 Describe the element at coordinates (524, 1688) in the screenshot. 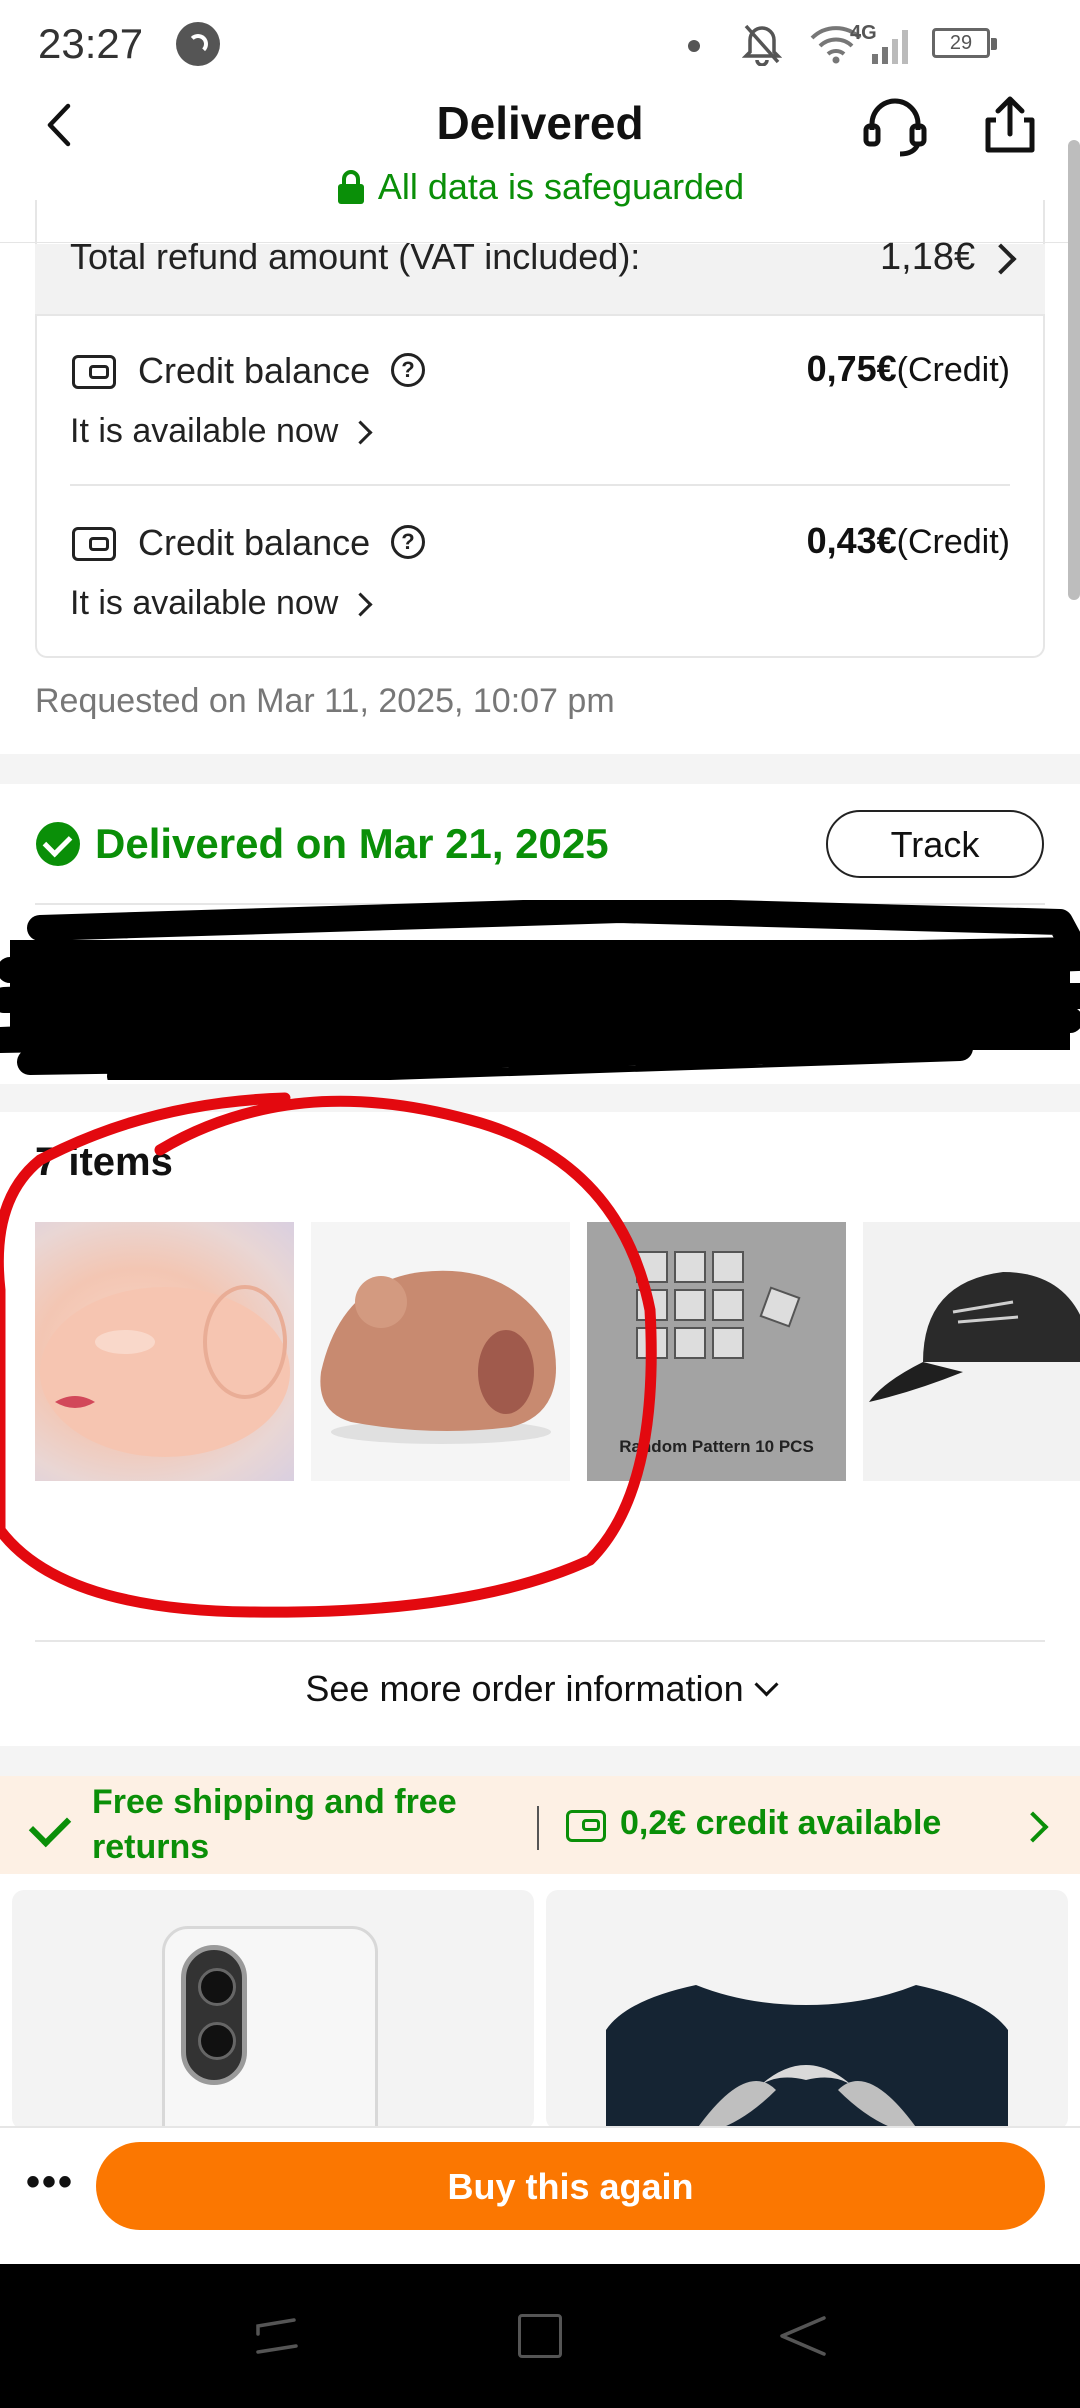

I see `see-more-label: See more order information` at that location.